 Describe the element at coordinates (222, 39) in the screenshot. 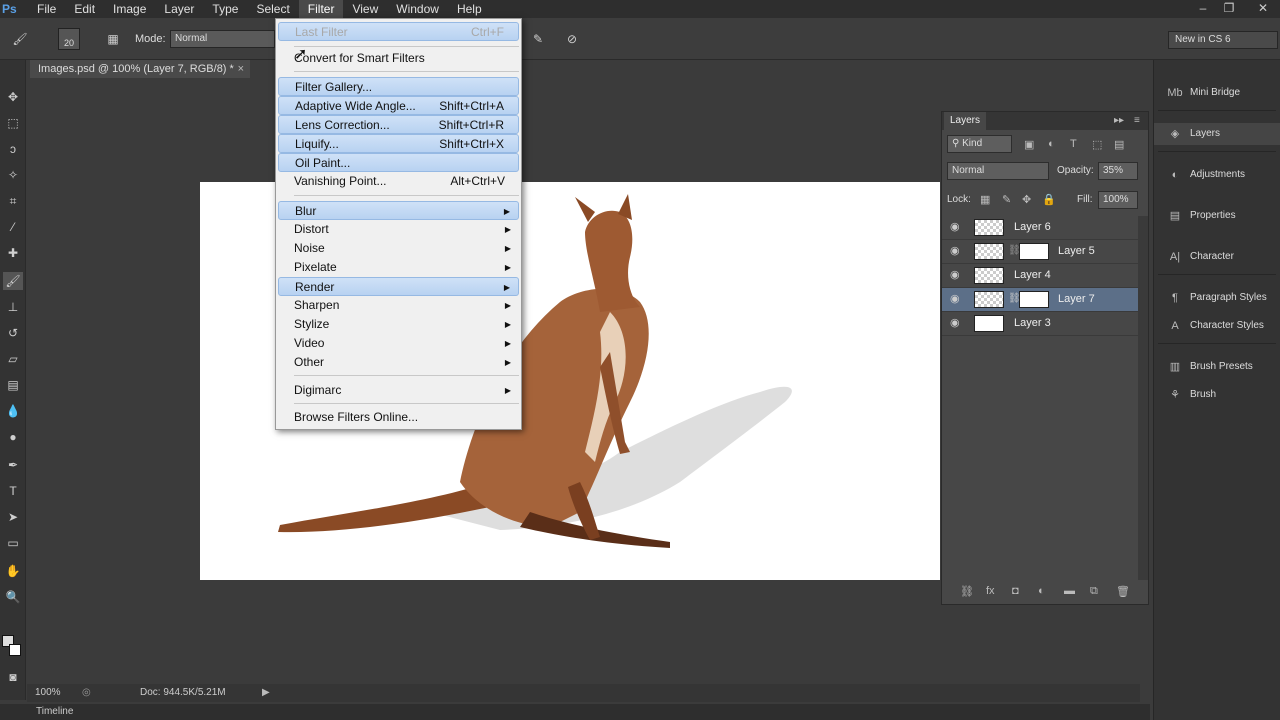

I see `mode-select: Normal` at that location.